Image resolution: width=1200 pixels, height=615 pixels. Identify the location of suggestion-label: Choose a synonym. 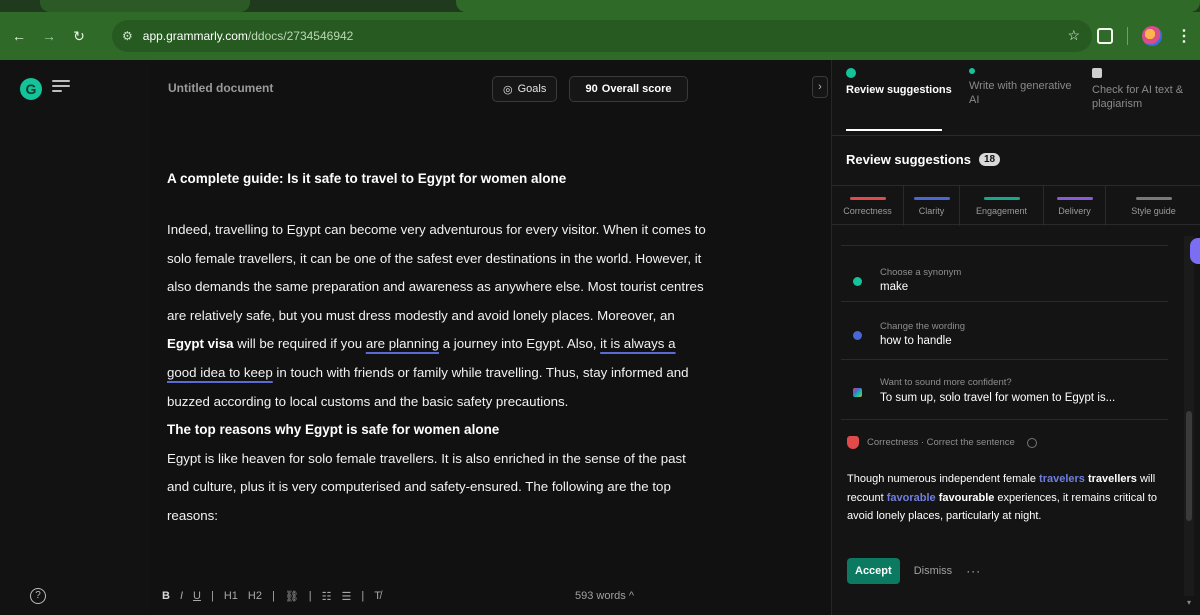
(921, 272).